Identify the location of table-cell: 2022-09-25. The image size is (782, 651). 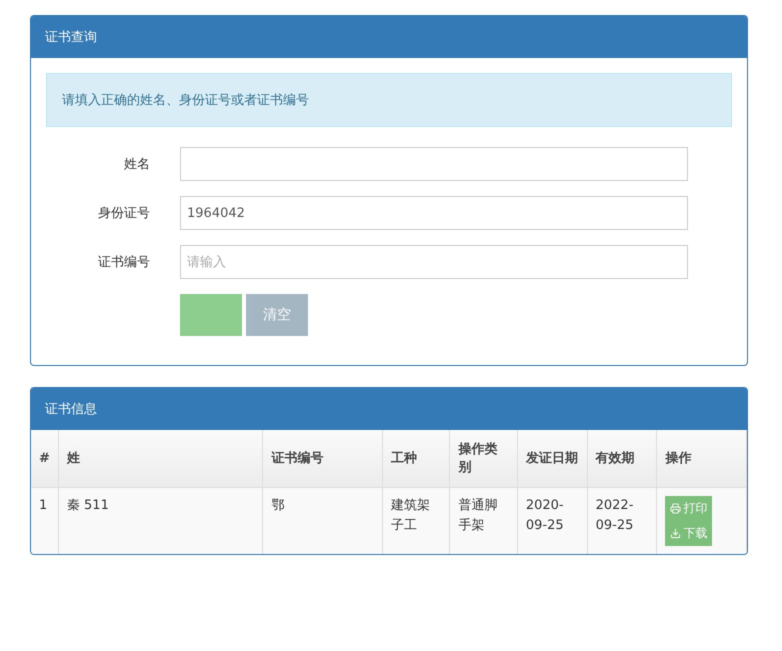
(622, 520).